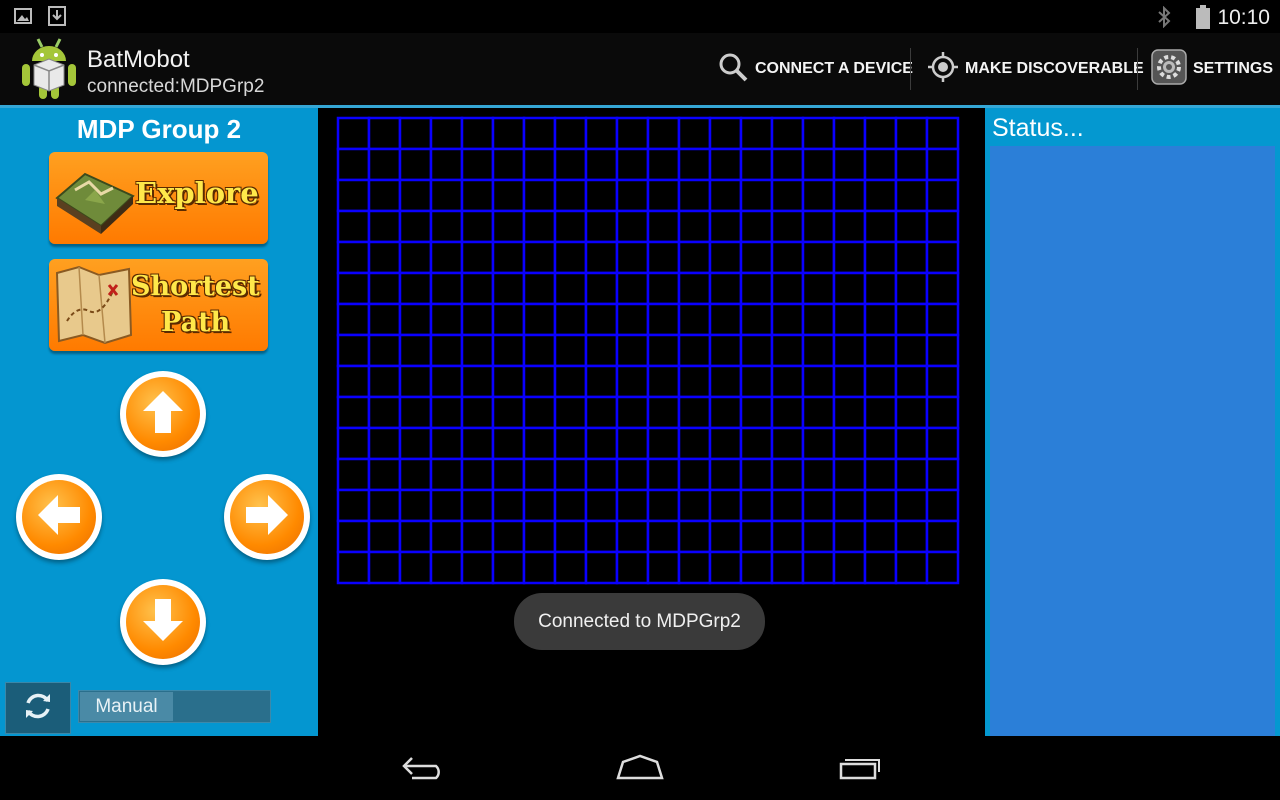 The height and width of the screenshot is (800, 1280). Describe the element at coordinates (59, 517) in the screenshot. I see `move-left-button` at that location.